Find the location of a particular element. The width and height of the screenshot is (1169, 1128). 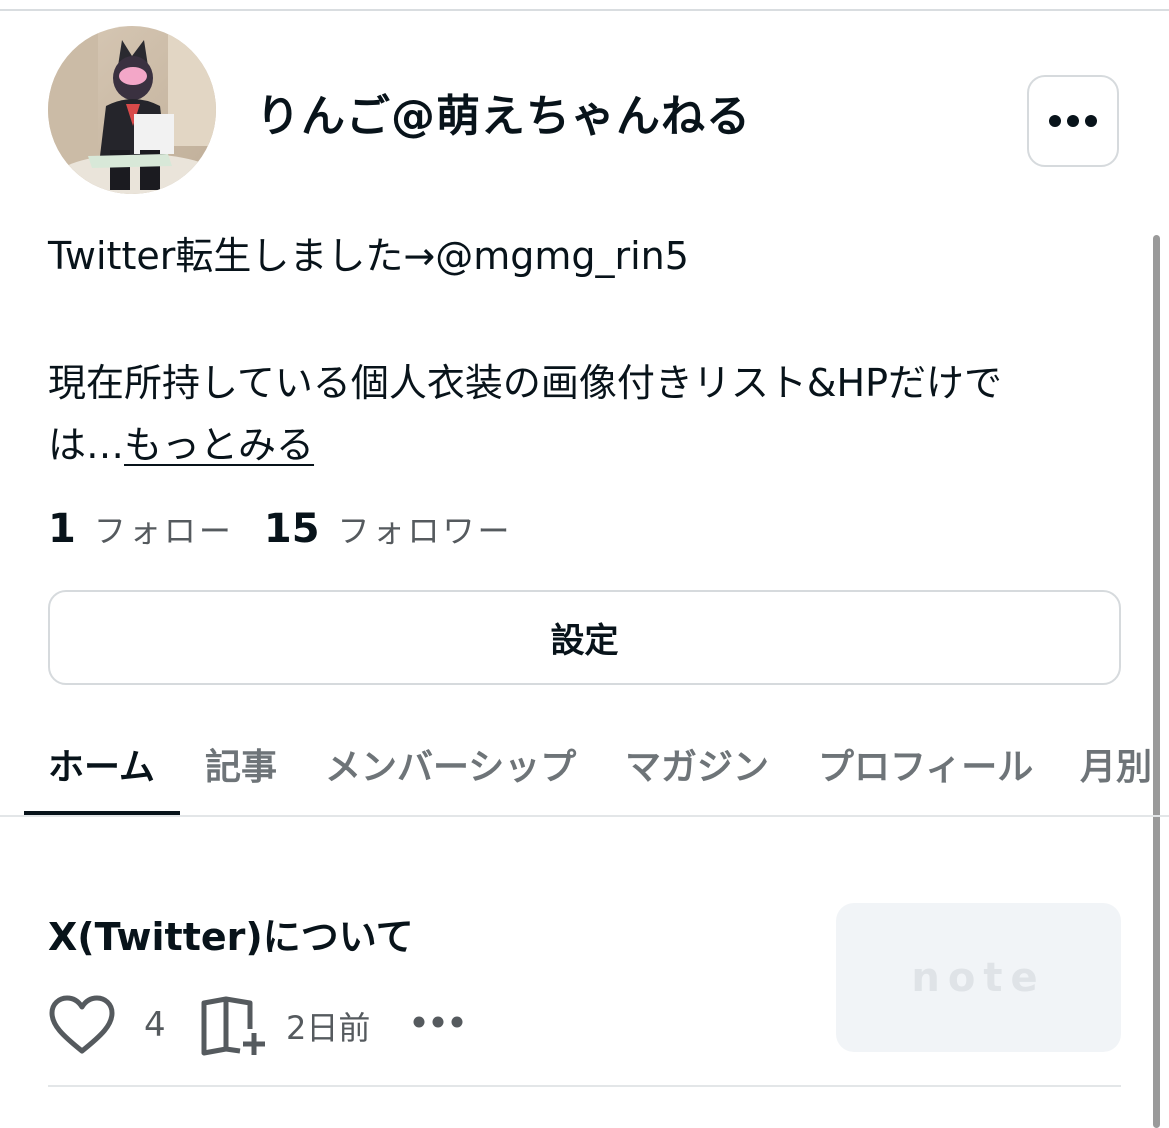

article-divider is located at coordinates (584, 1086).